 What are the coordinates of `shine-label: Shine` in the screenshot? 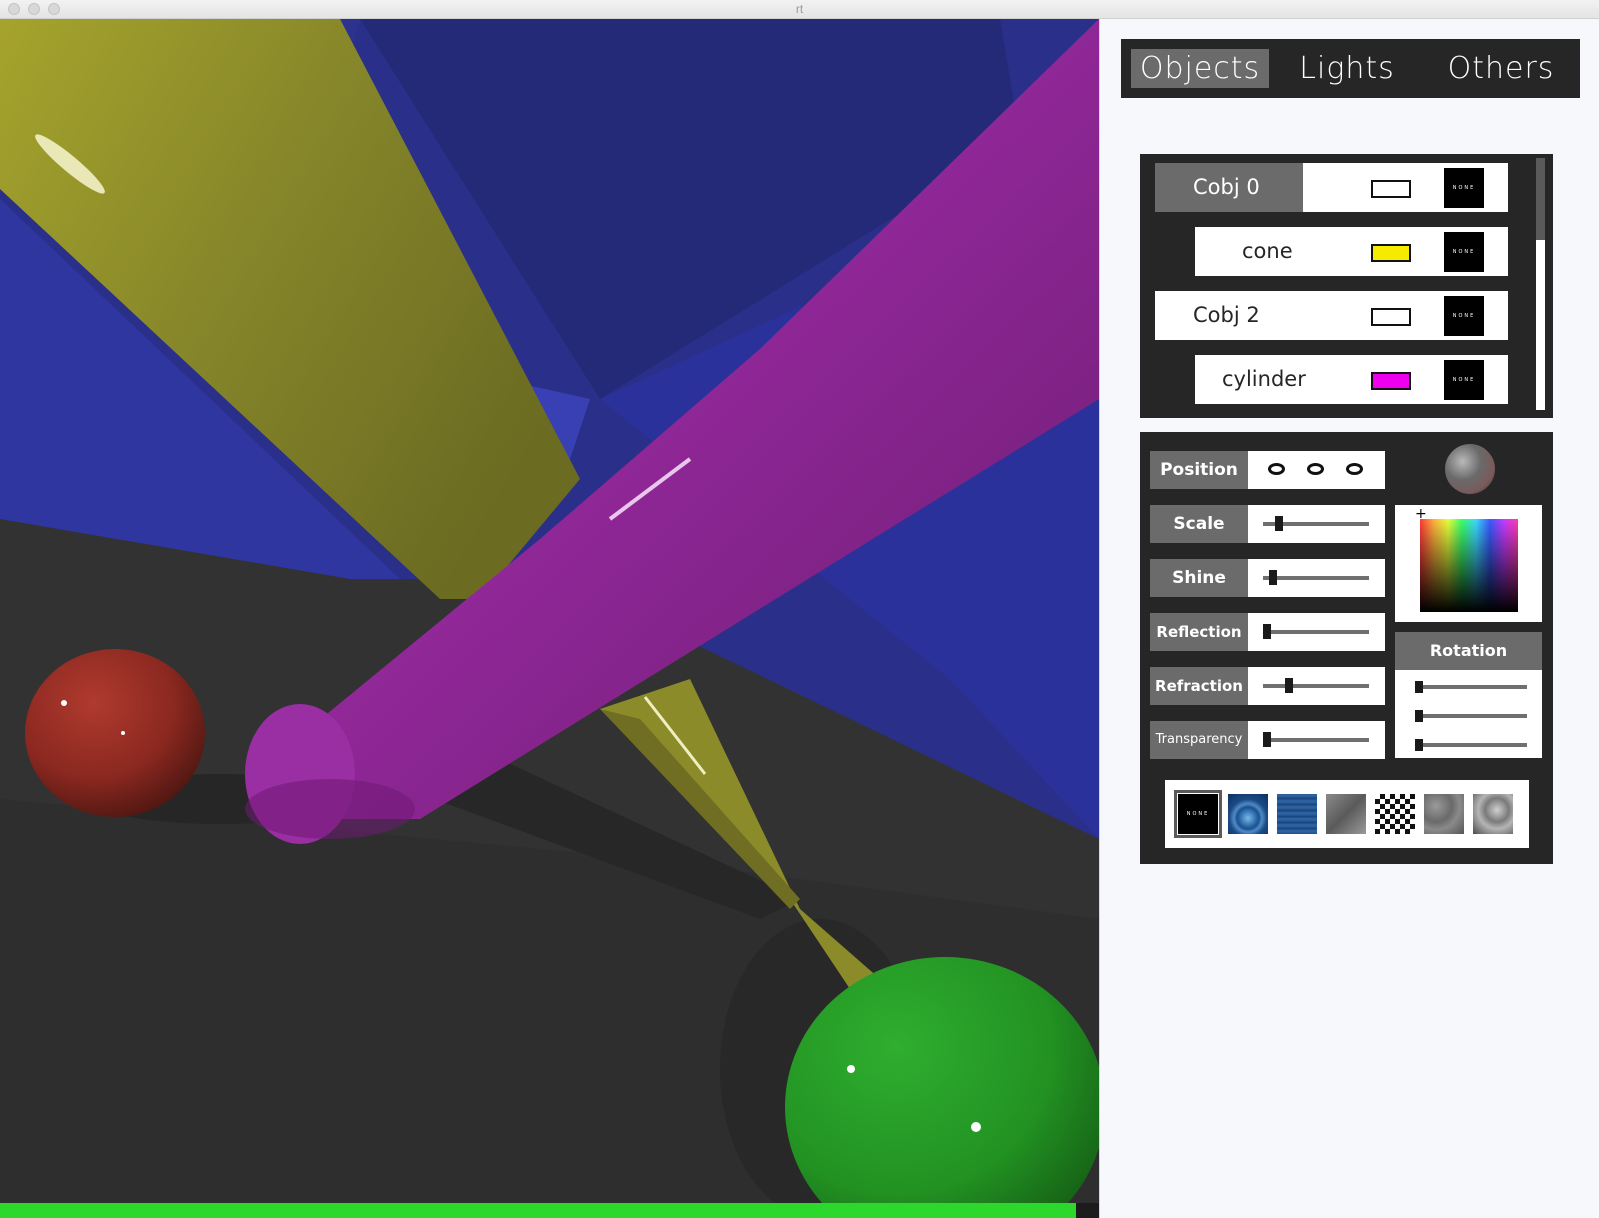 It's located at (1199, 578).